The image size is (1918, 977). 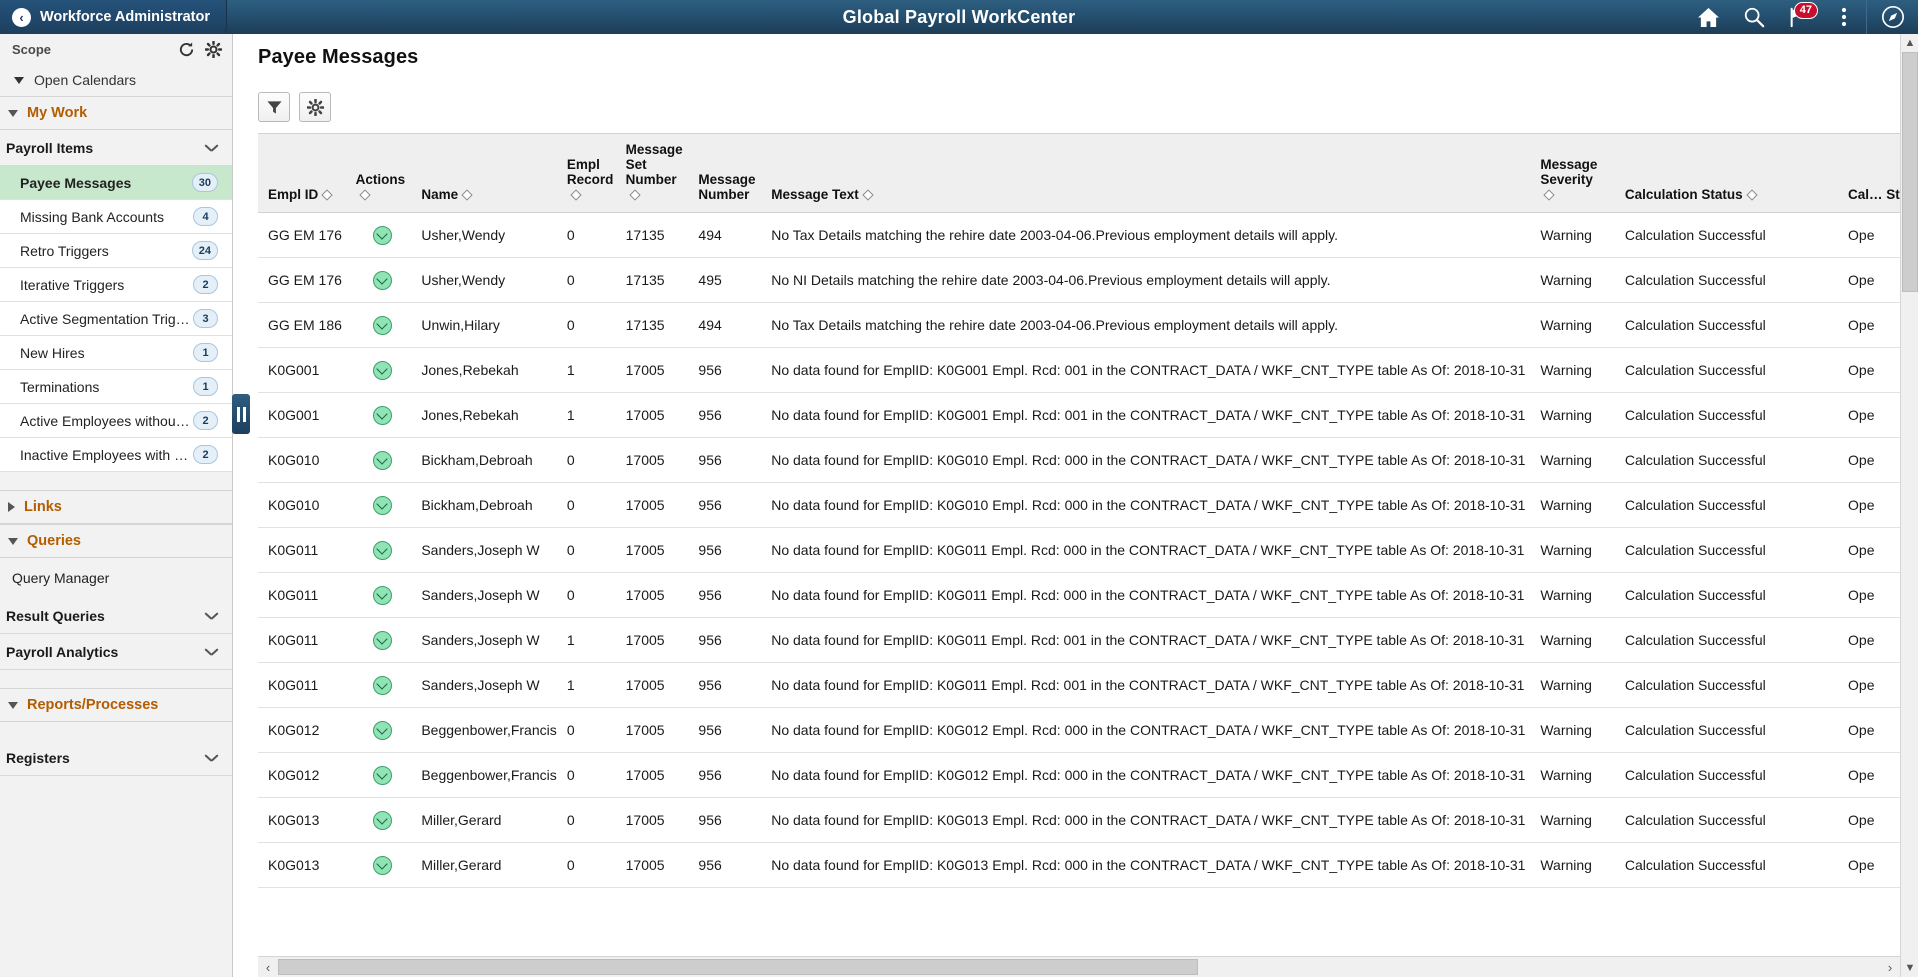 What do you see at coordinates (1708, 17) in the screenshot?
I see `home-icon` at bounding box center [1708, 17].